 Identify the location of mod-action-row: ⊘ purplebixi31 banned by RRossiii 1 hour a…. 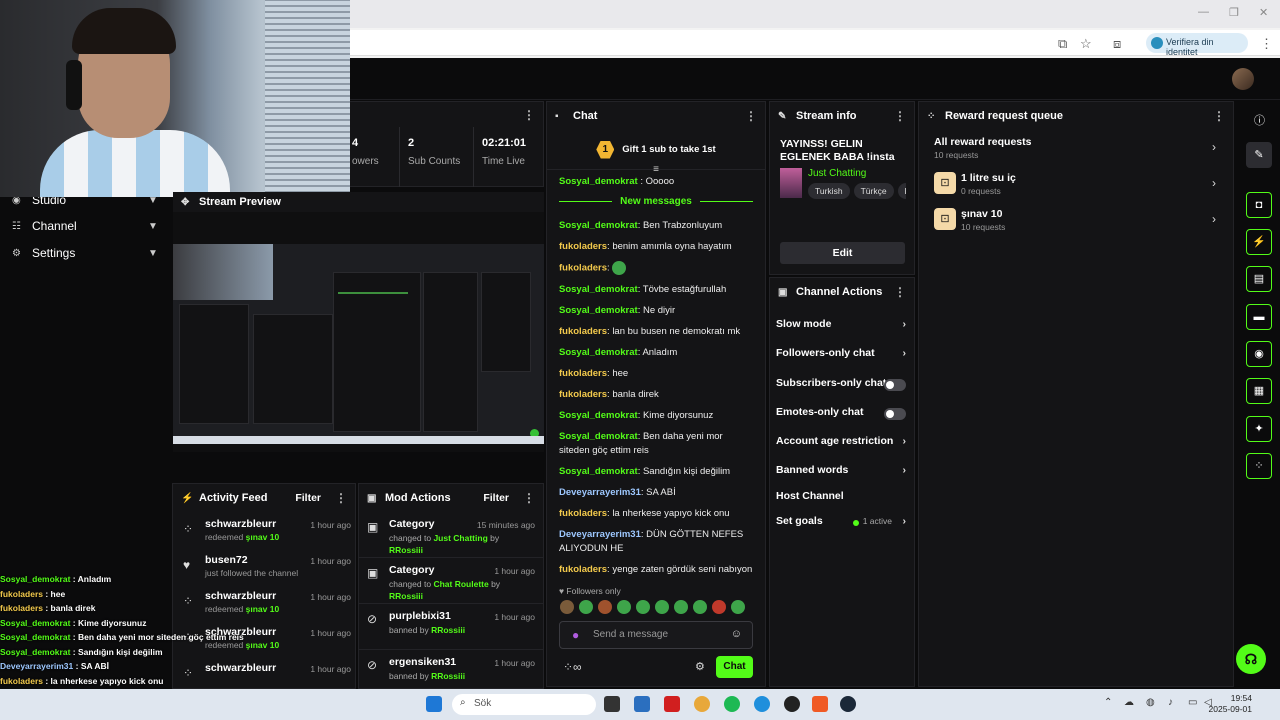
(451, 627).